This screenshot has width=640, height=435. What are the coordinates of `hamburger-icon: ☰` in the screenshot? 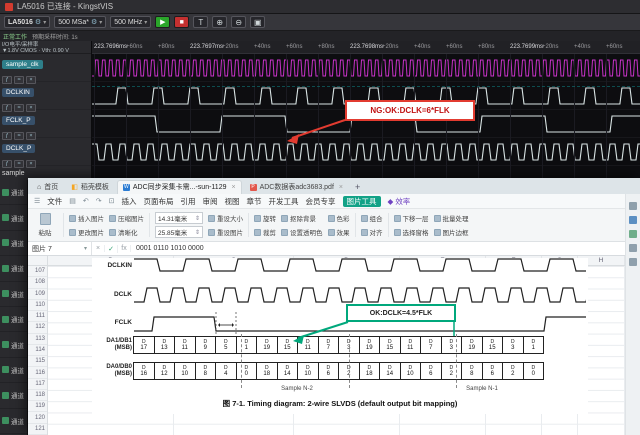 It's located at (37, 201).